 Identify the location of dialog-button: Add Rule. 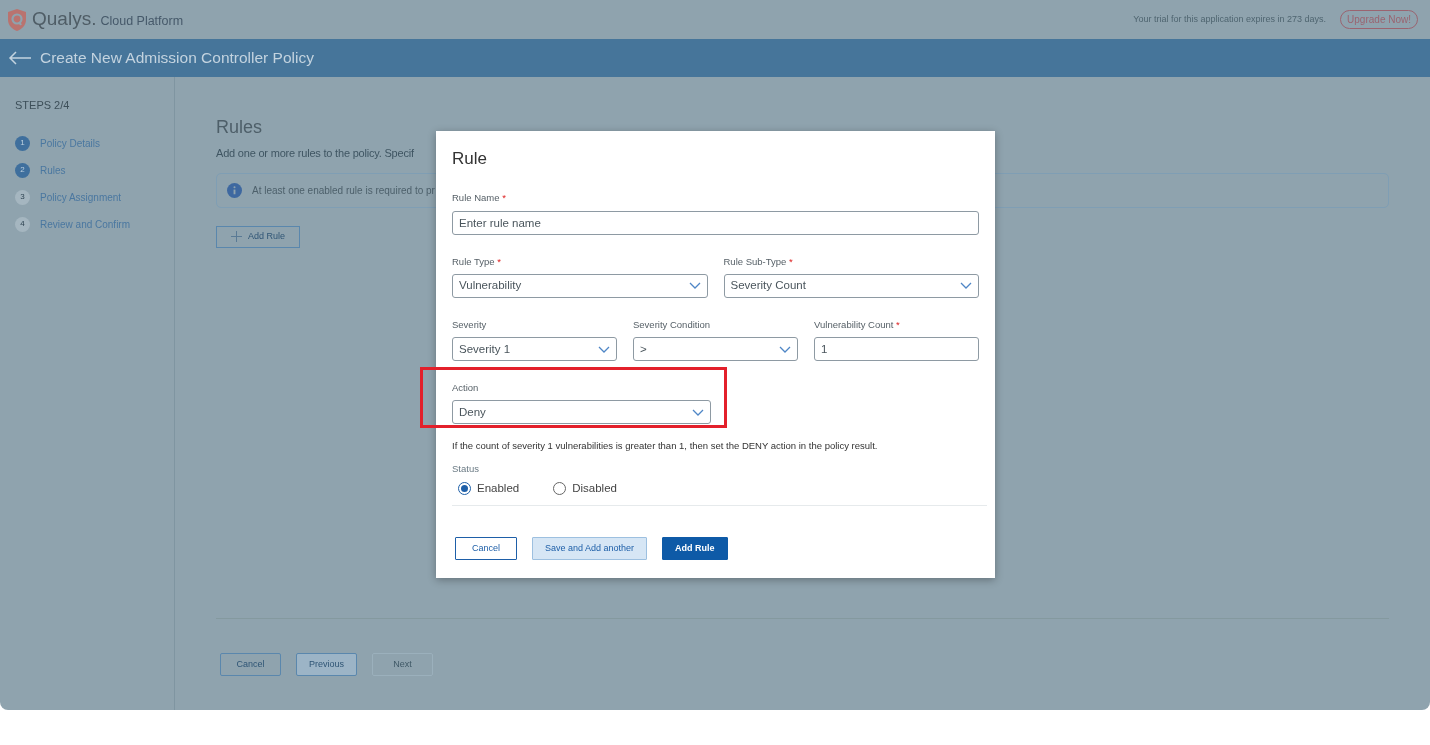
(695, 549).